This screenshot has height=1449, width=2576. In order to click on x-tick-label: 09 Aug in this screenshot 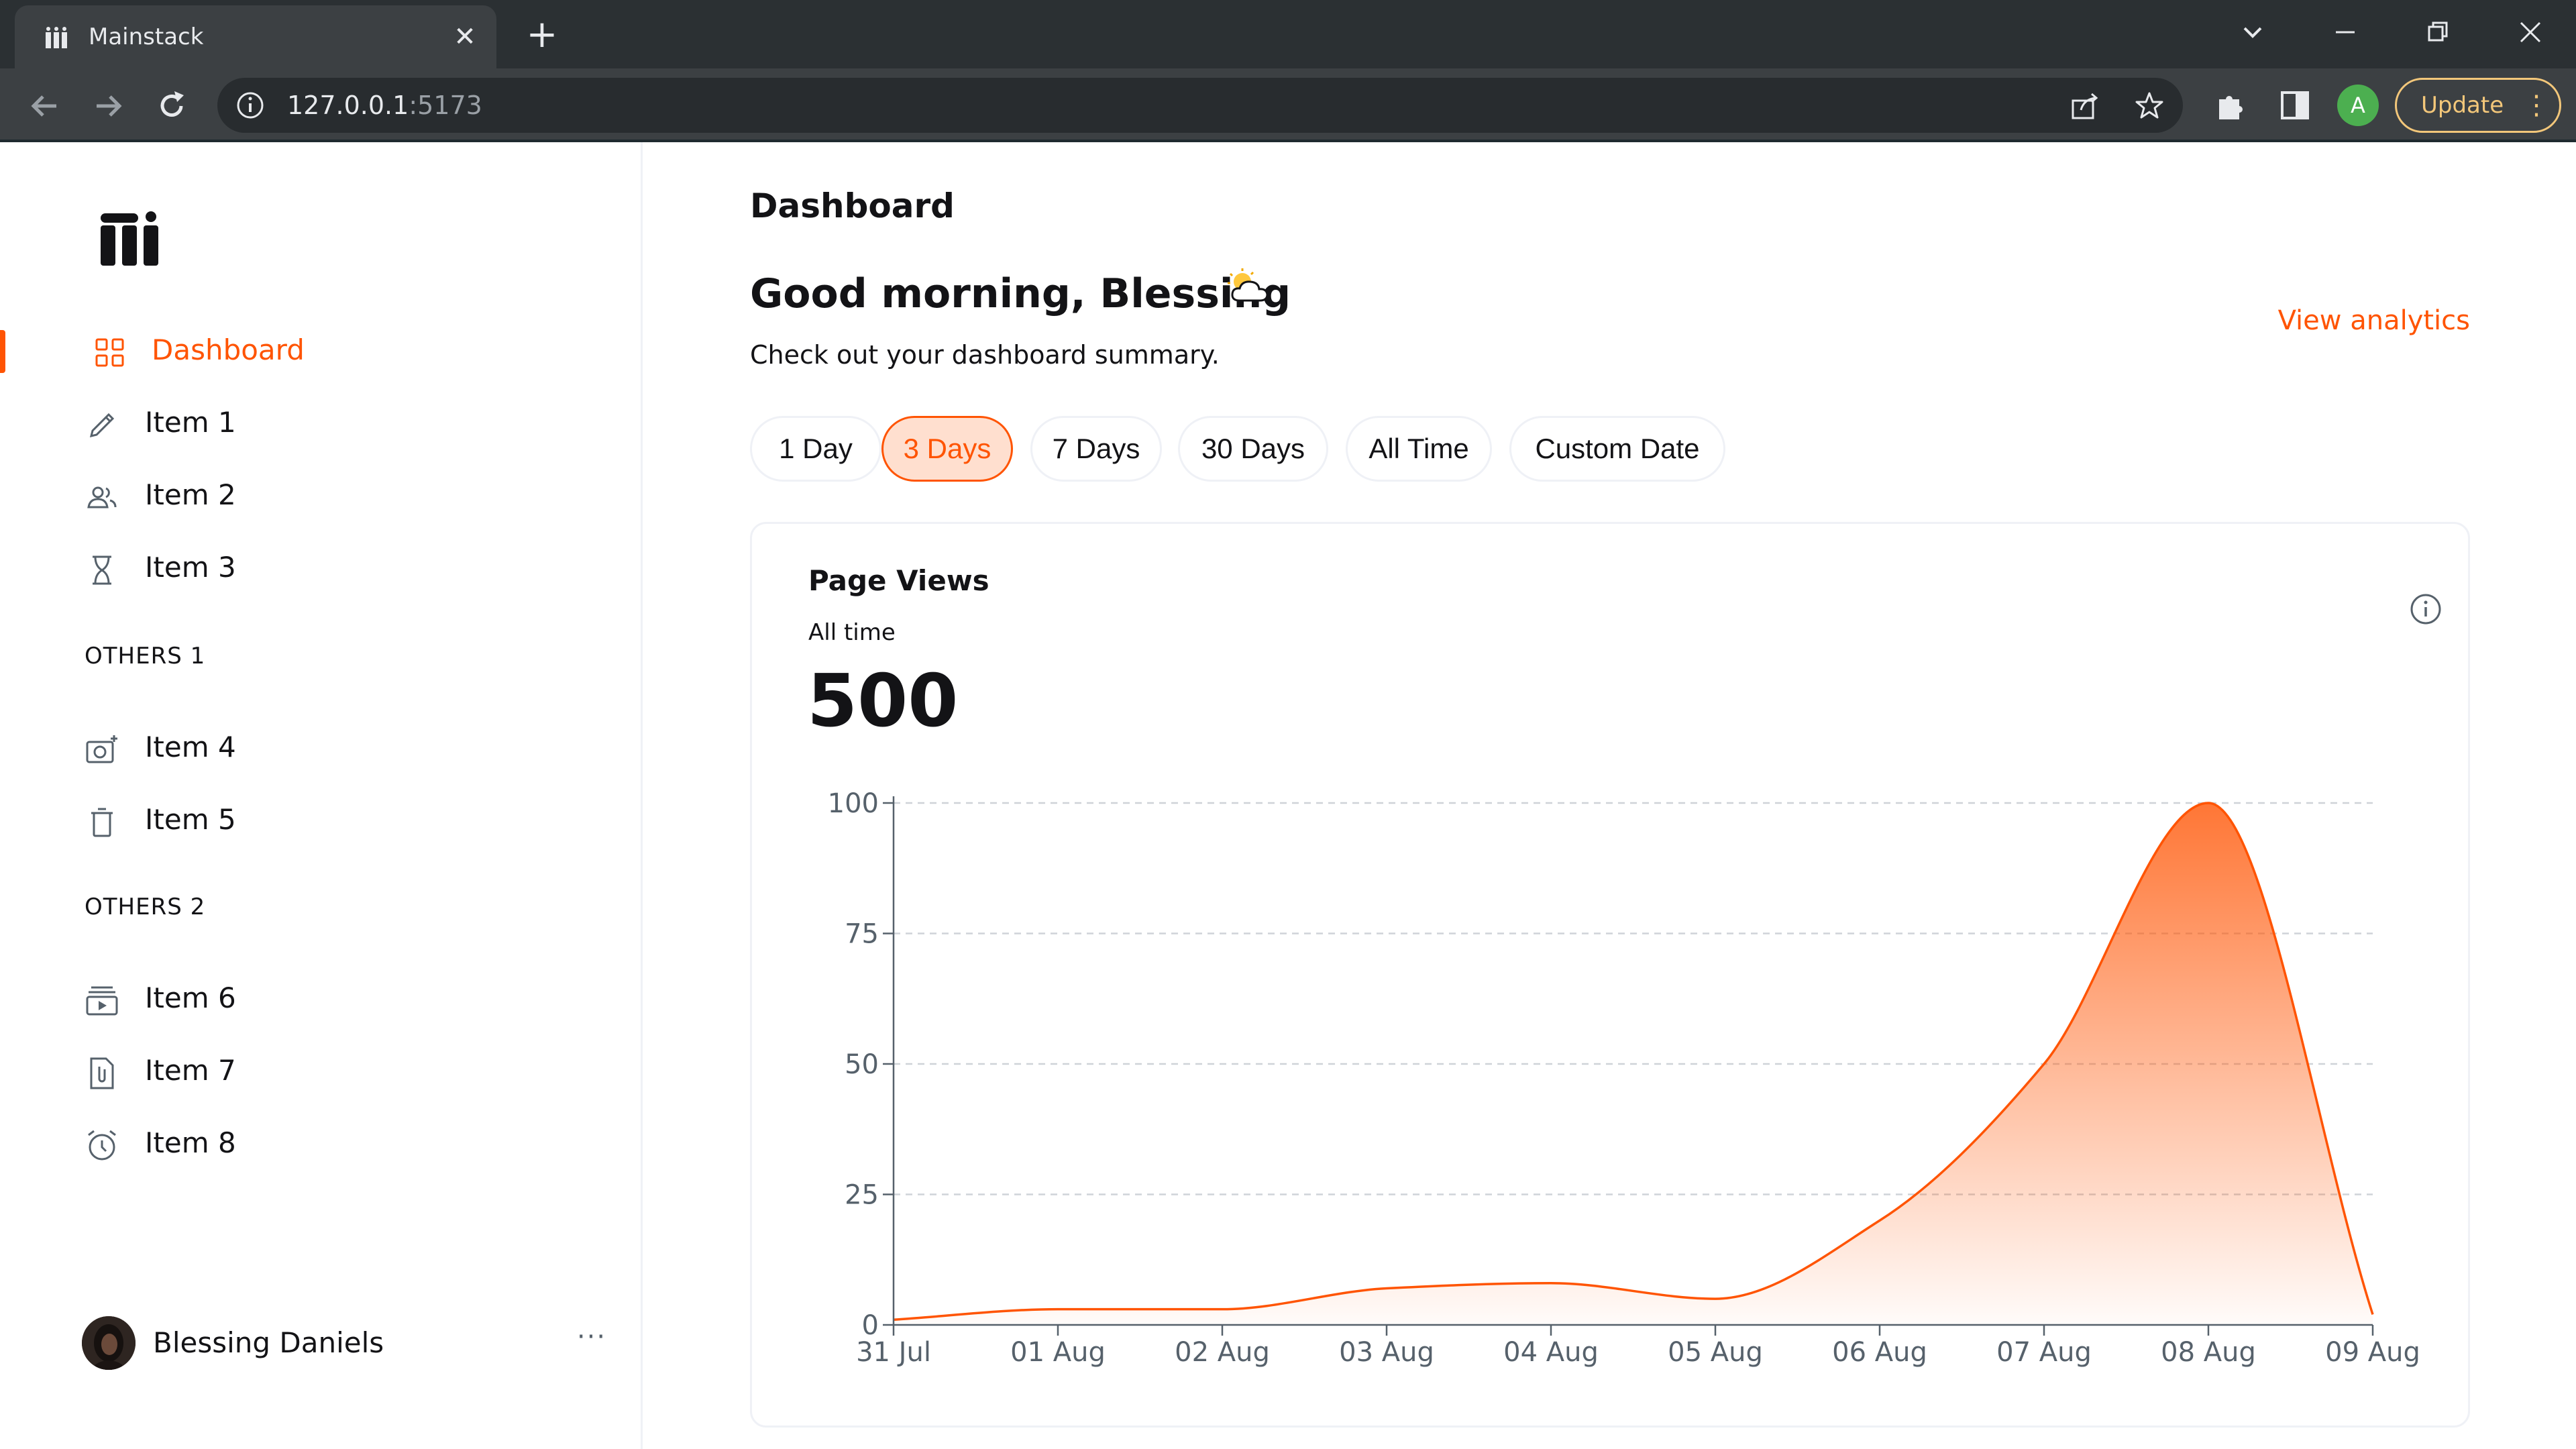, I will do `click(2372, 1352)`.